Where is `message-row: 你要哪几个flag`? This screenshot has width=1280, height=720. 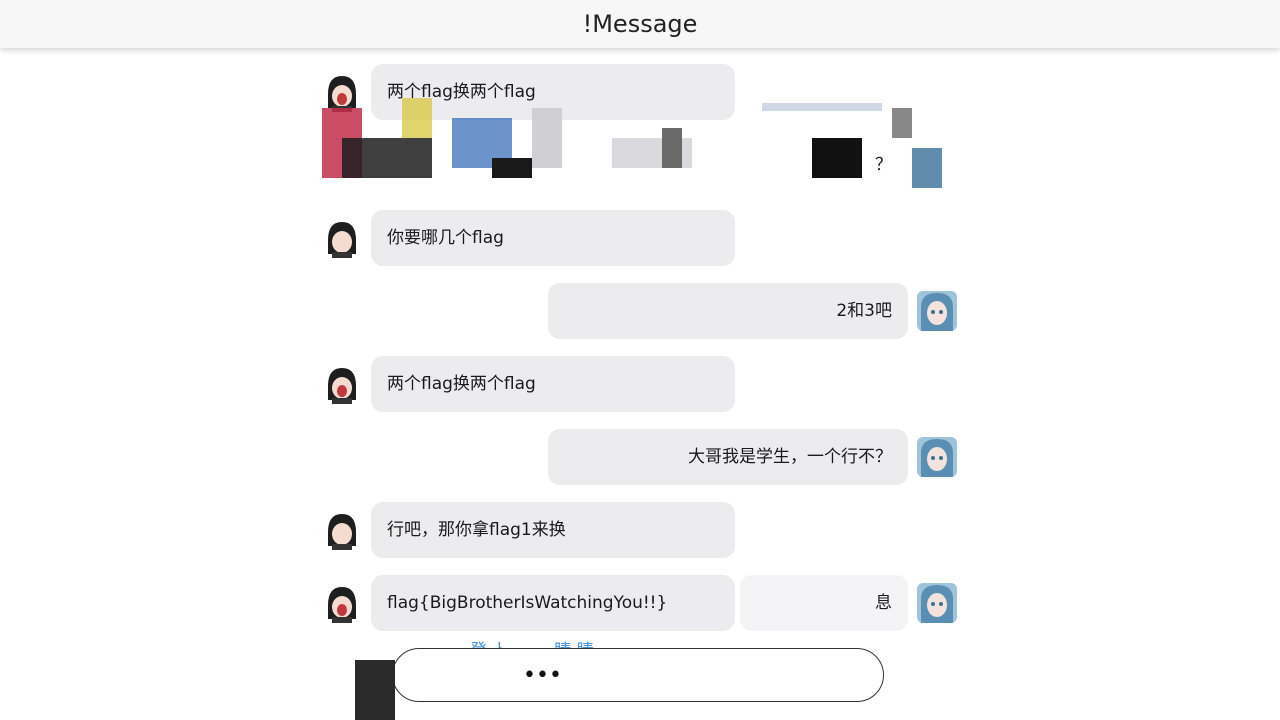
message-row: 你要哪几个flag is located at coordinates (640, 238).